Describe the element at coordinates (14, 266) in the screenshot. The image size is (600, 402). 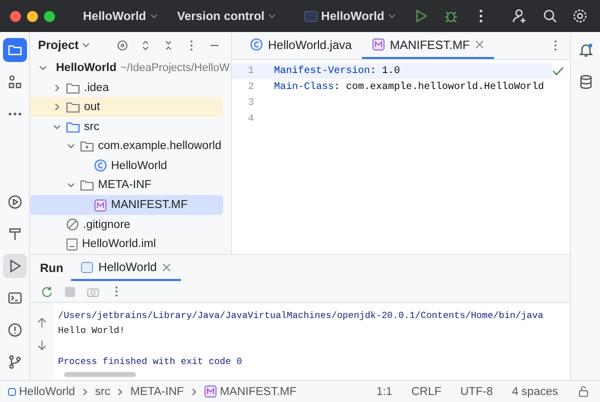
I see `run-tool-button` at that location.